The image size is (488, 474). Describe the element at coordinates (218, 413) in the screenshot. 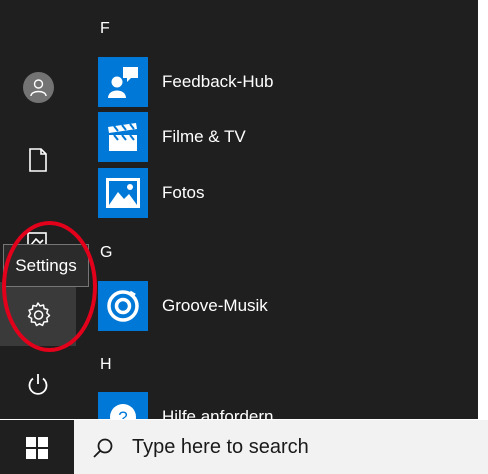

I see `app-label: Hilfe anfordern` at that location.